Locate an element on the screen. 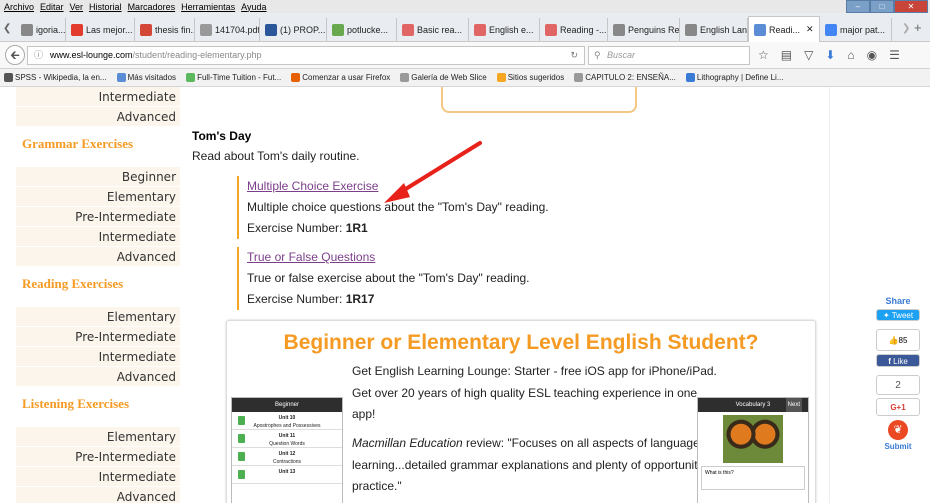  menu-archivo: Archivo is located at coordinates (19, 7).